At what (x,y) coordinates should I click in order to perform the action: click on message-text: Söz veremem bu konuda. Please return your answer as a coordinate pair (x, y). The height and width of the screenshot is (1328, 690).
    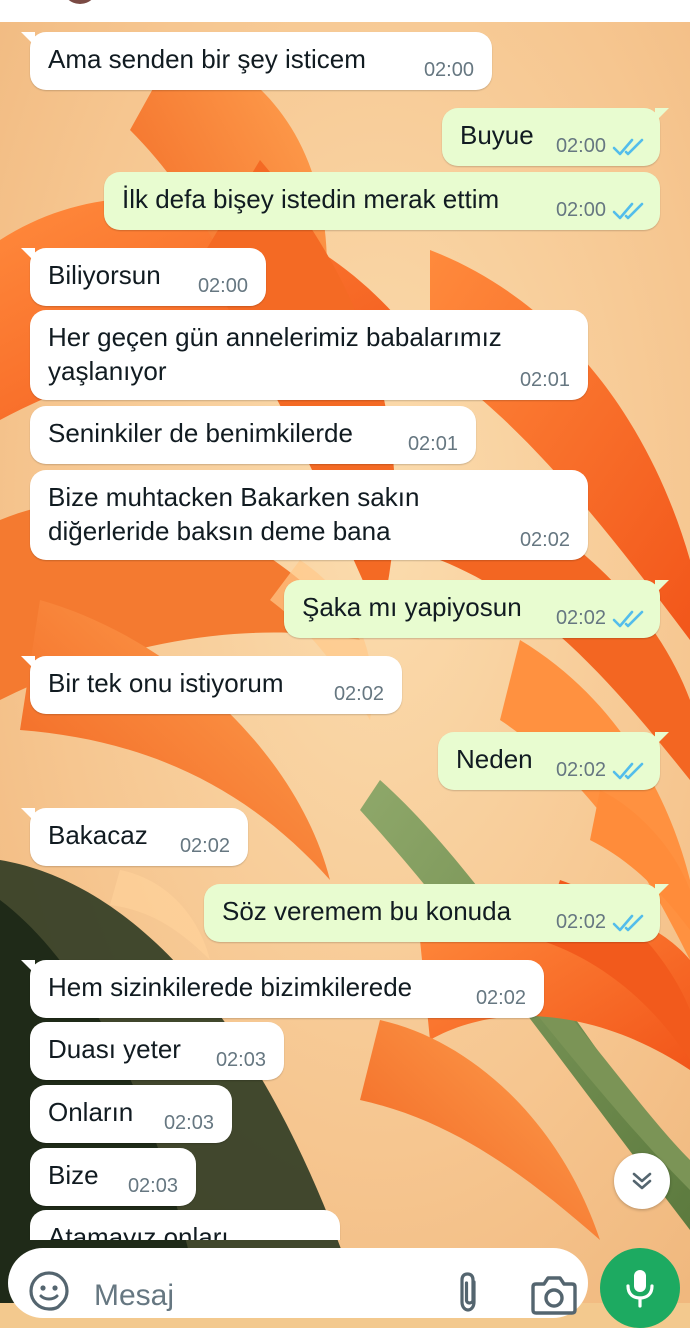
    Looking at the image, I should click on (367, 911).